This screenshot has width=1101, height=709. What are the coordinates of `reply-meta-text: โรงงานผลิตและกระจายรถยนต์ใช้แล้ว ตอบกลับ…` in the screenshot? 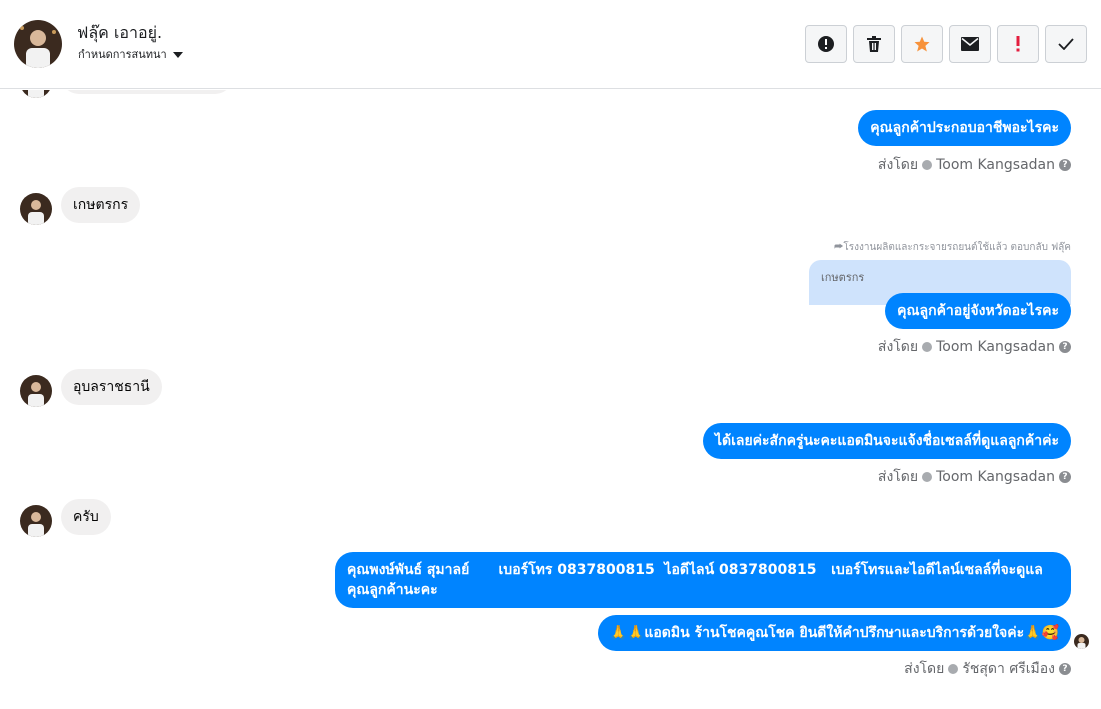 It's located at (957, 247).